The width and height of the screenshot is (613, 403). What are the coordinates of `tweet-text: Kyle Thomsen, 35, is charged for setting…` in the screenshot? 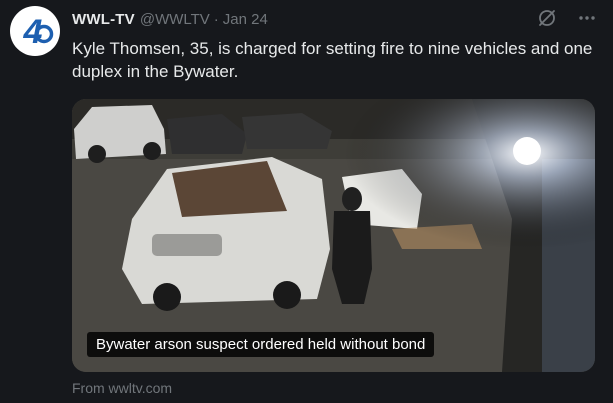 It's located at (332, 60).